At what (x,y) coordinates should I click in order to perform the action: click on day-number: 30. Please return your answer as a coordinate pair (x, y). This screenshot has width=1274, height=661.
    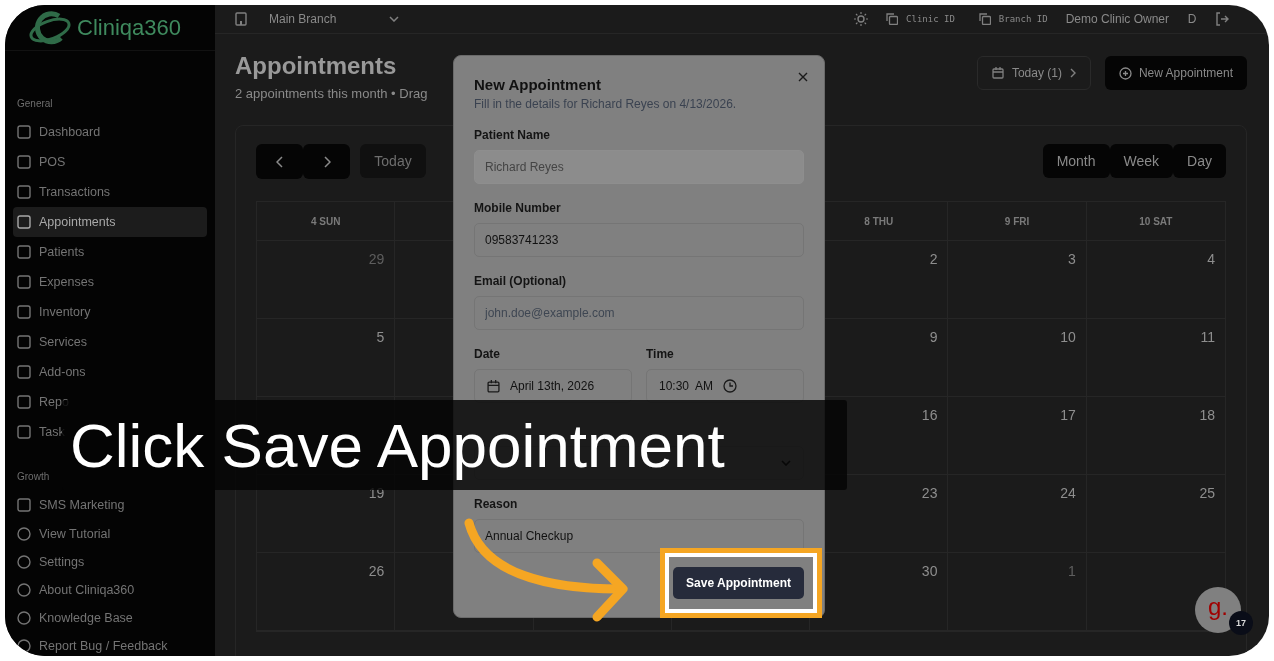
    Looking at the image, I should click on (929, 571).